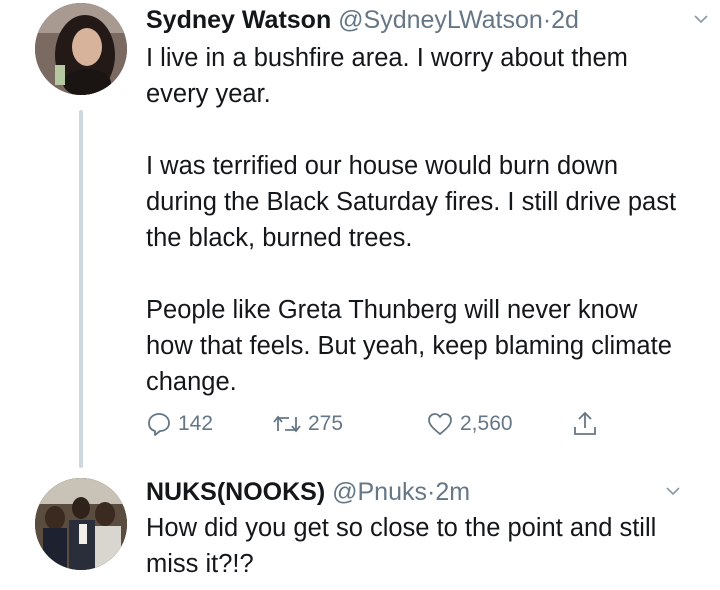 This screenshot has height=590, width=720. What do you see at coordinates (440, 20) in the screenshot?
I see `author-handle: @SydneyLWatson` at bounding box center [440, 20].